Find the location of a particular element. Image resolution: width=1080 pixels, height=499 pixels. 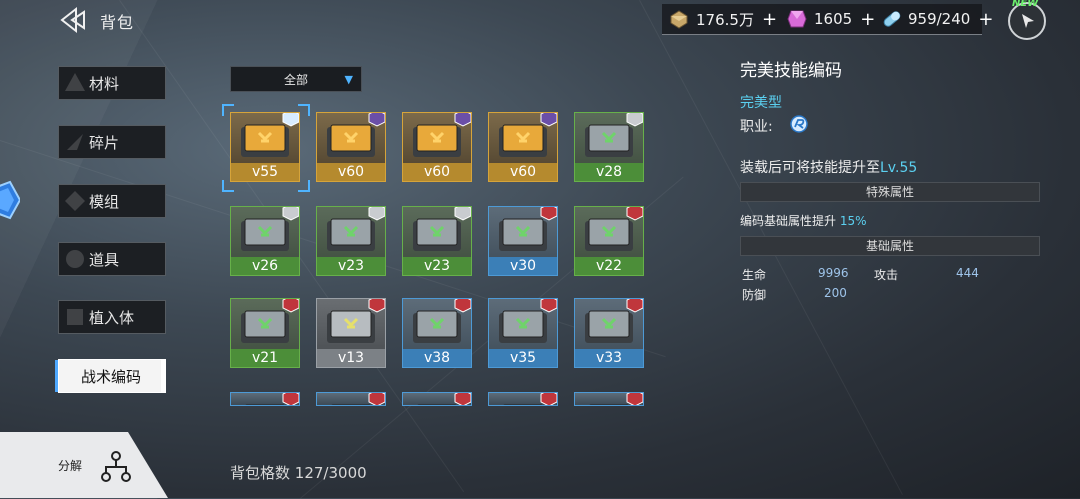

decompose-label: 分解 is located at coordinates (70, 466).